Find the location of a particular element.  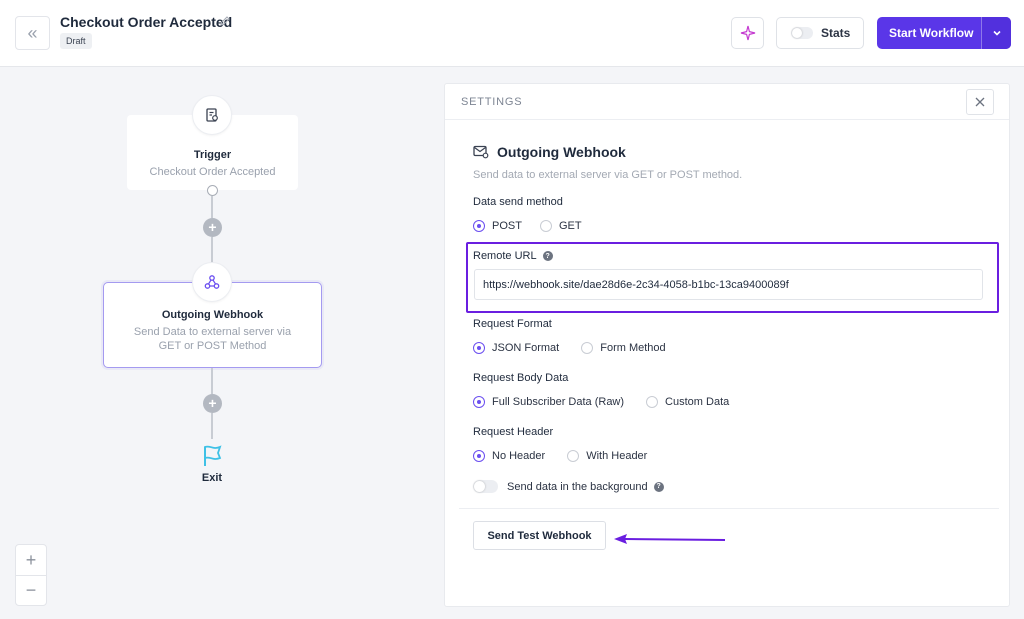

send-method-radio-group: POST GET is located at coordinates (527, 226).